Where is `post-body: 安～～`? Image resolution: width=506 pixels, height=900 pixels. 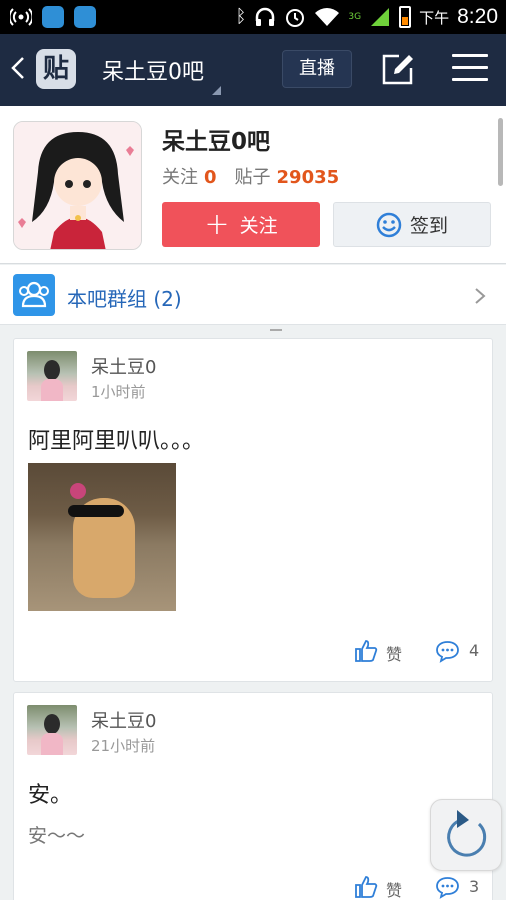
post-body: 安～～ is located at coordinates (57, 836).